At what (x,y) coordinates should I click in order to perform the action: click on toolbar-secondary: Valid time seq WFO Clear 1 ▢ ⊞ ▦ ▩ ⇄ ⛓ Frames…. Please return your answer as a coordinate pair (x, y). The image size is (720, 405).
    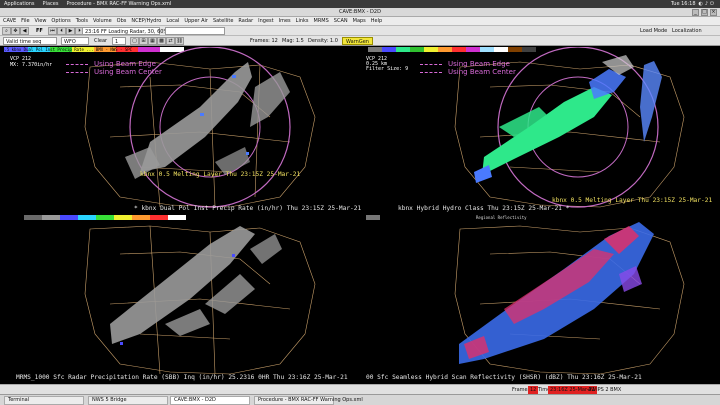
    Looking at the image, I should click on (360, 41).